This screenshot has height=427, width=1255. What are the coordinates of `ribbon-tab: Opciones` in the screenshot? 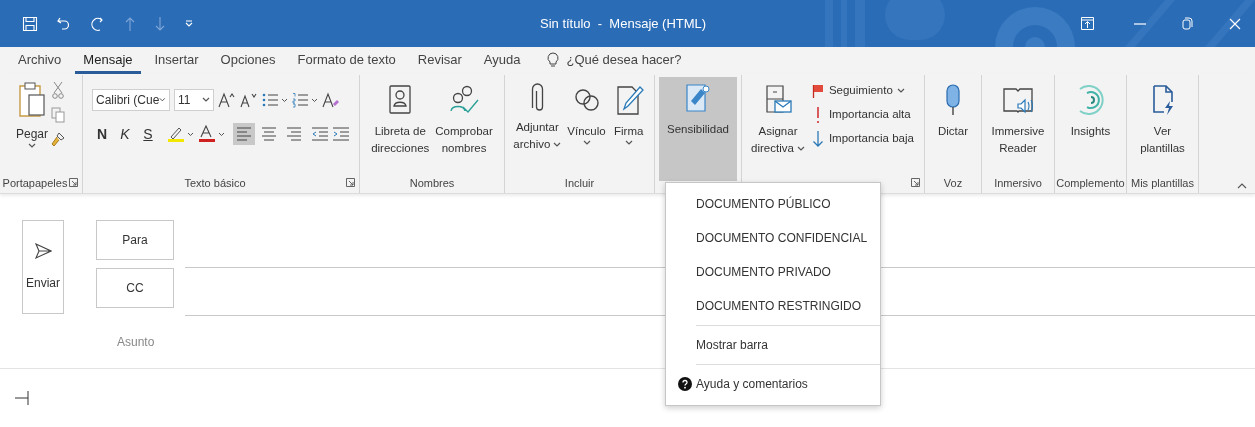 It's located at (248, 61).